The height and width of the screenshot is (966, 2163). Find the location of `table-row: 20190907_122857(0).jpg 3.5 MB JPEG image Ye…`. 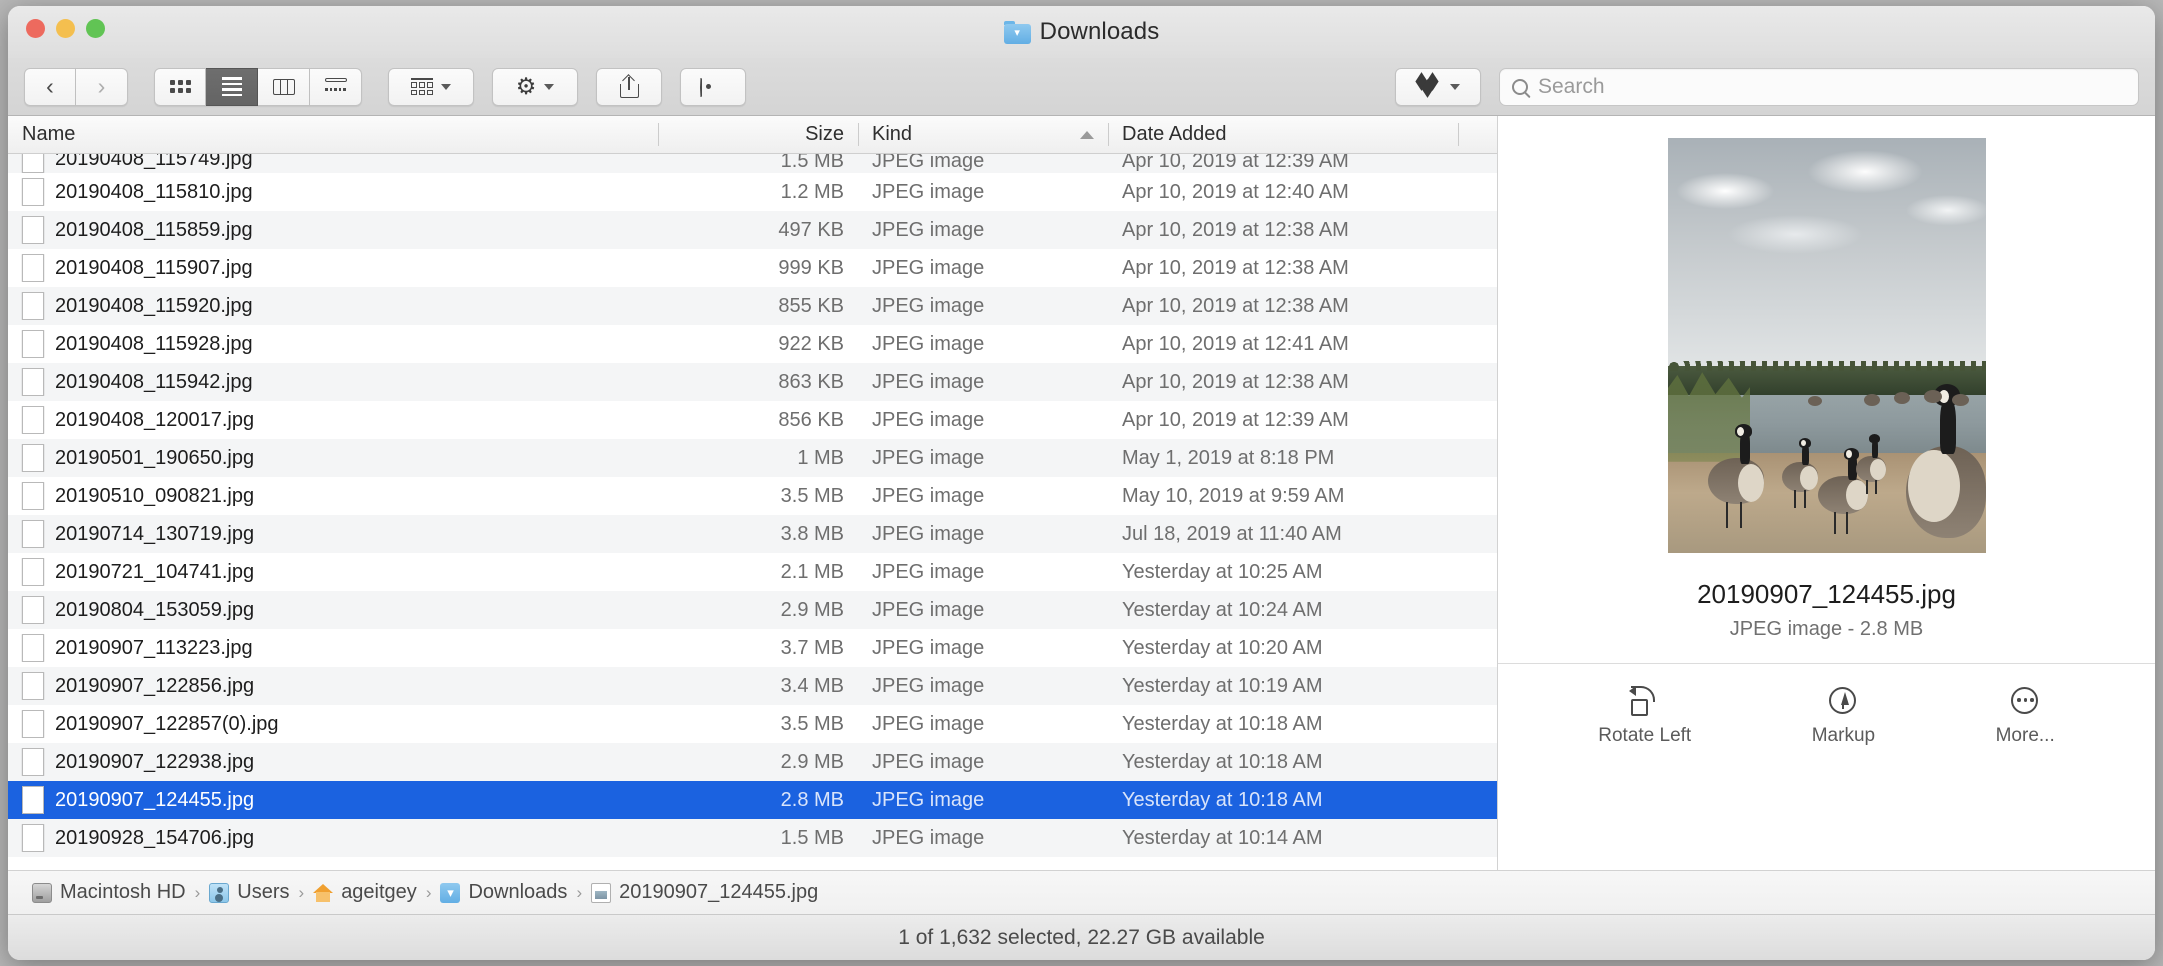

table-row: 20190907_122857(0).jpg 3.5 MB JPEG image Ye… is located at coordinates (752, 724).